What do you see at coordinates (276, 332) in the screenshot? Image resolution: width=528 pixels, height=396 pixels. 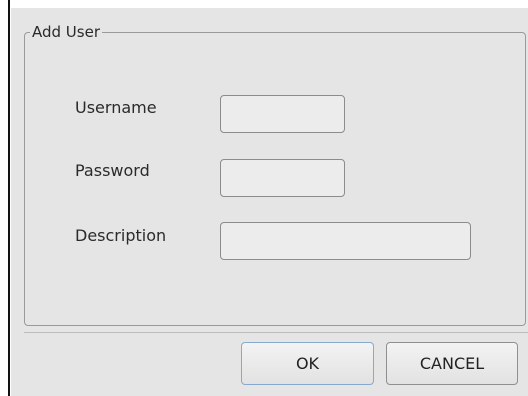 I see `button-row-separator` at bounding box center [276, 332].